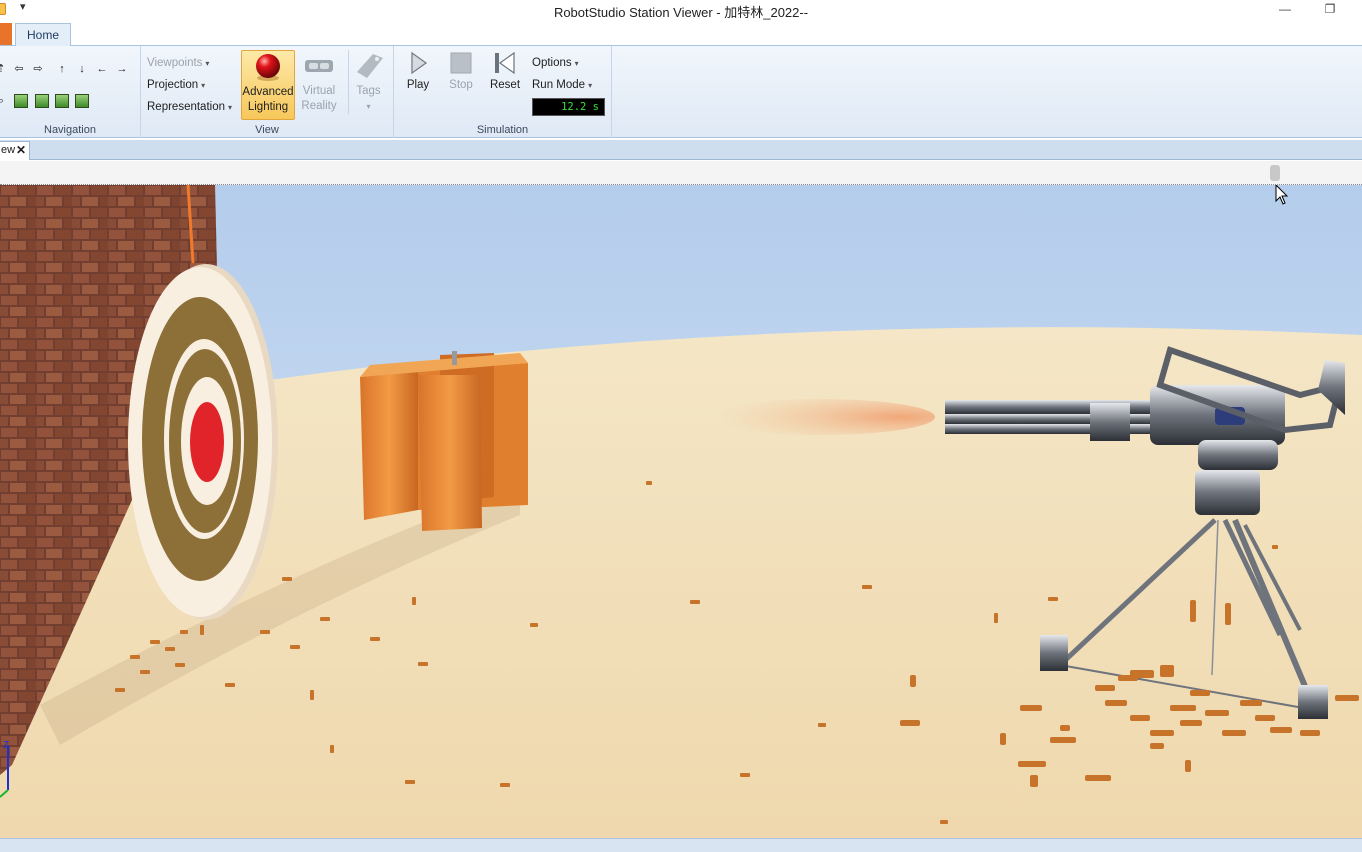  Describe the element at coordinates (70, 92) in the screenshot. I see `navigation-group: ⇡ ⇦ ⇨ ↑ ↓ ← → ⌕ Navigation` at that location.